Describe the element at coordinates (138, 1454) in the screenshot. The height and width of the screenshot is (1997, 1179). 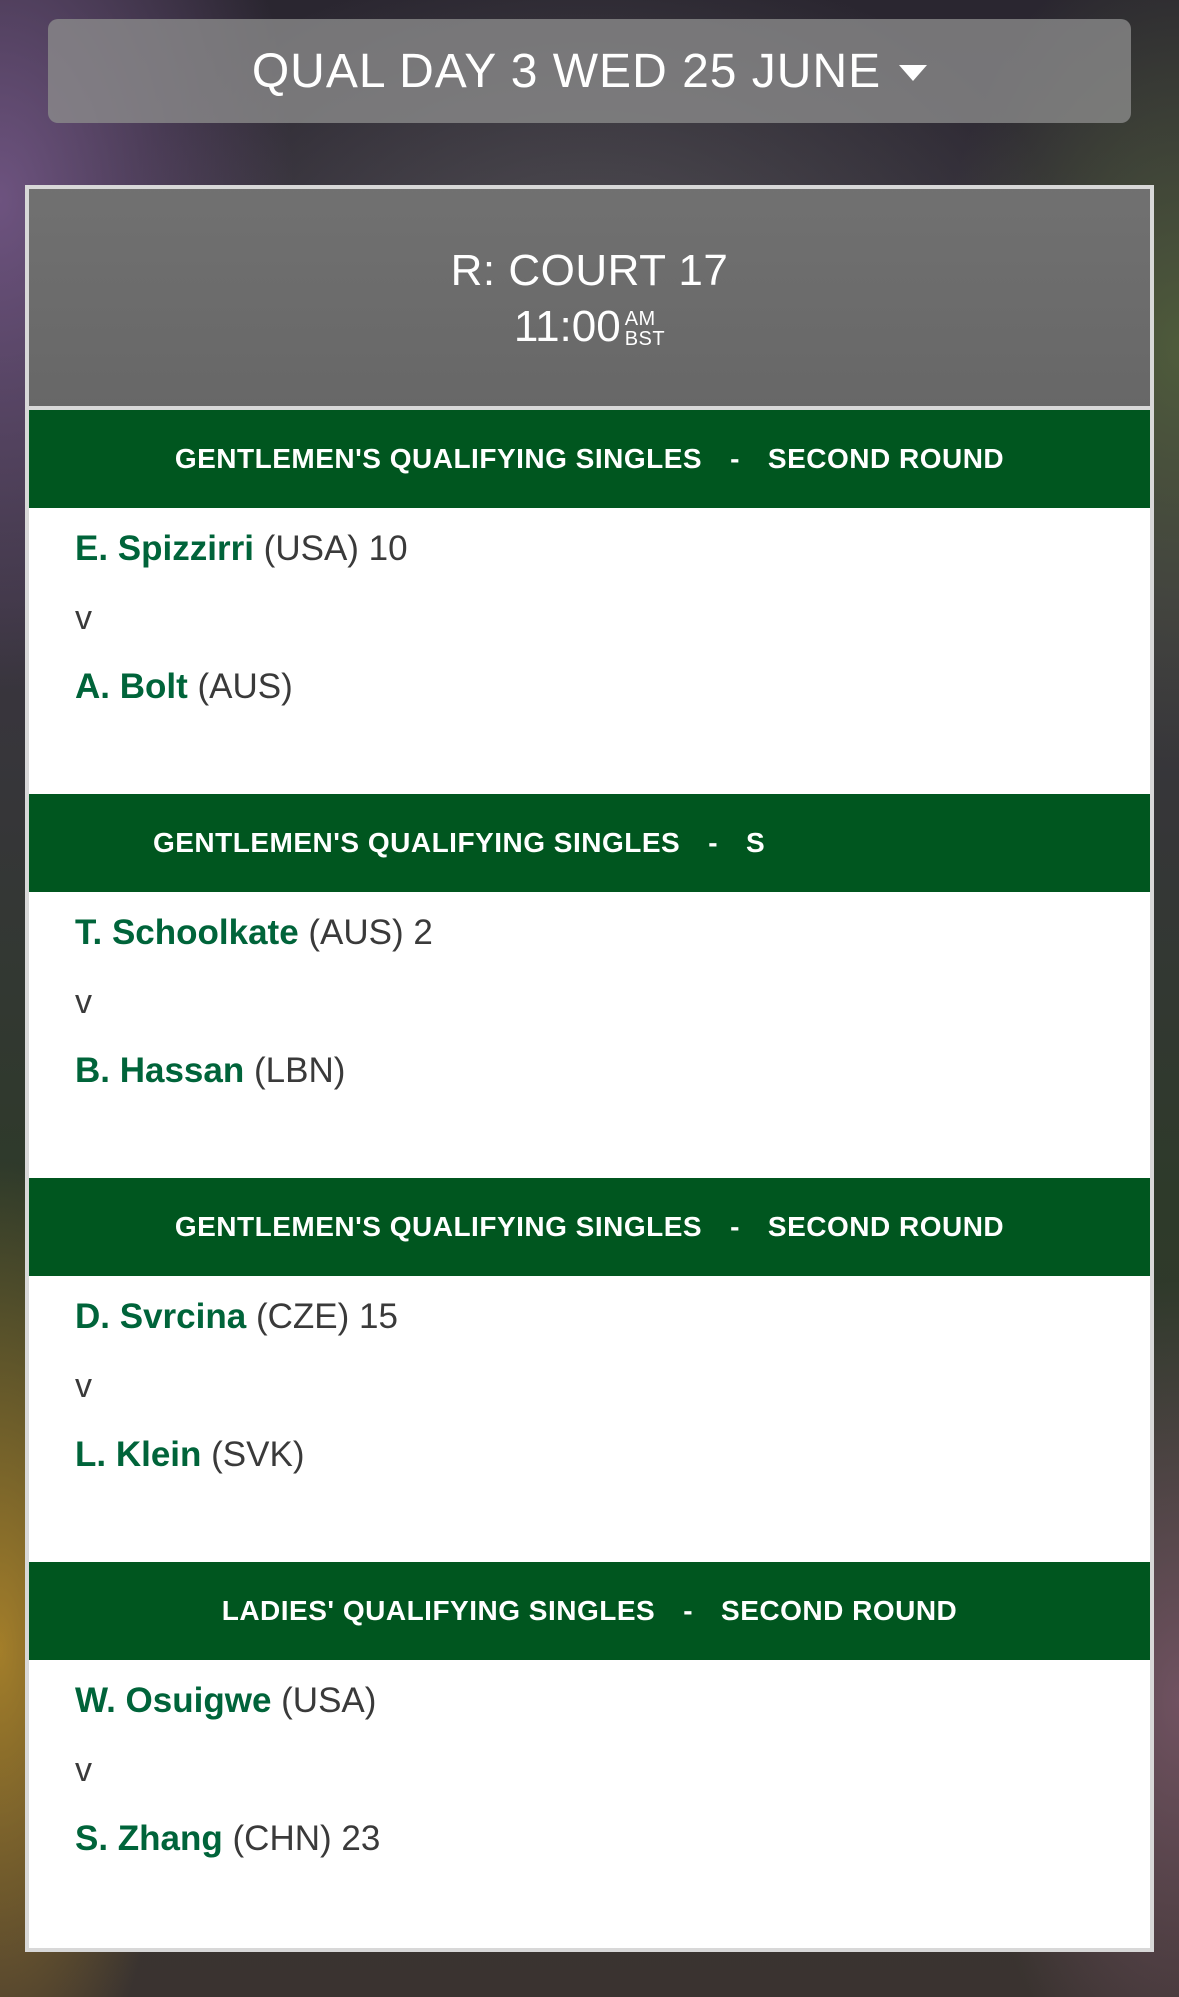
I see `player-2-name: L. Klein` at that location.